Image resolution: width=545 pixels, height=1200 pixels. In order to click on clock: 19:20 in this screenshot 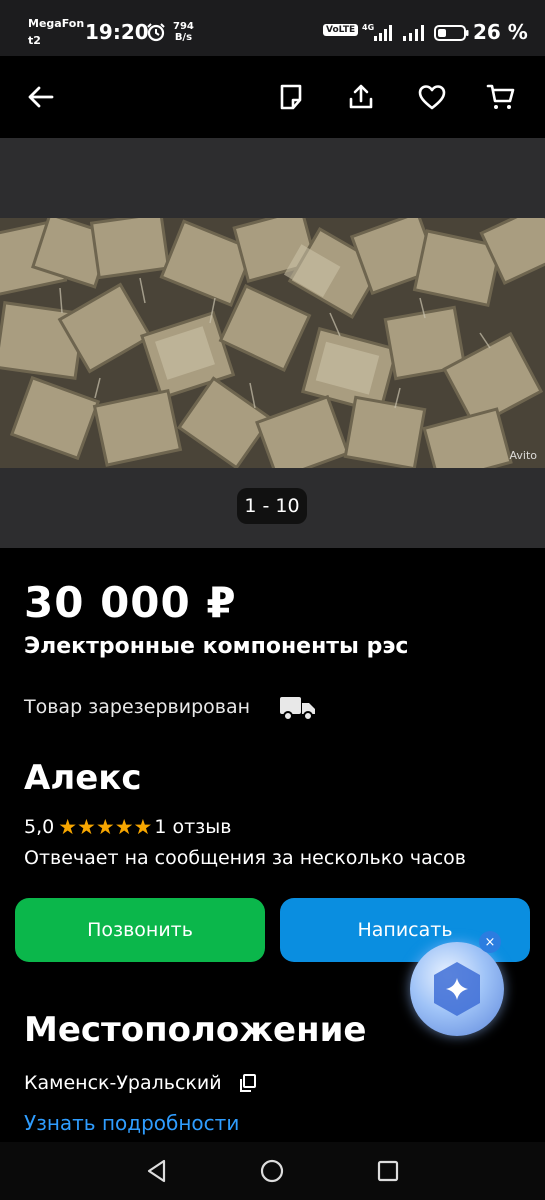, I will do `click(117, 32)`.